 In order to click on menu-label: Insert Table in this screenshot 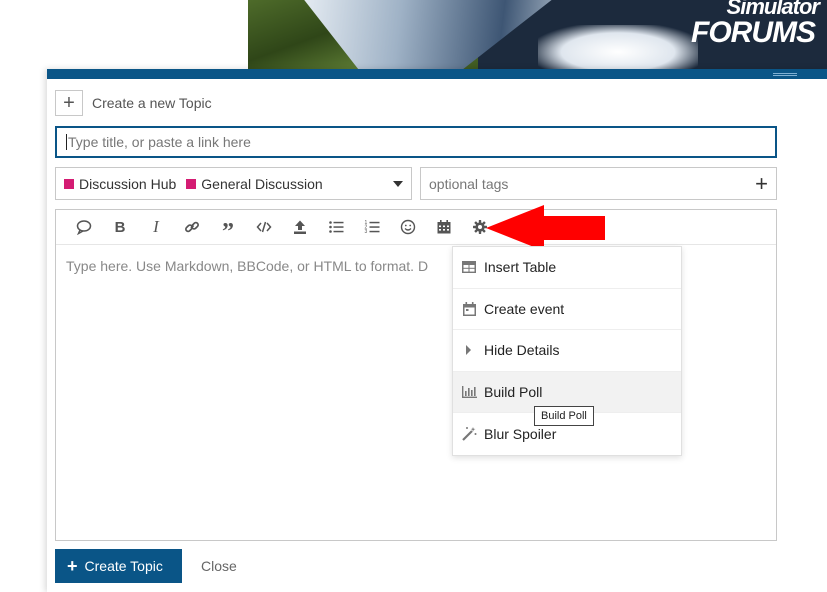, I will do `click(520, 267)`.